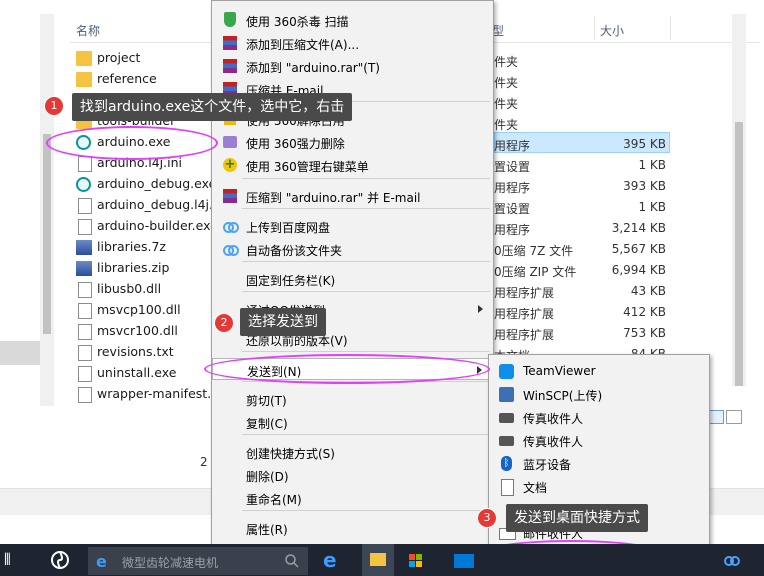 The height and width of the screenshot is (576, 764). Describe the element at coordinates (14, 560) in the screenshot. I see `task-view-icon: ⫴` at that location.